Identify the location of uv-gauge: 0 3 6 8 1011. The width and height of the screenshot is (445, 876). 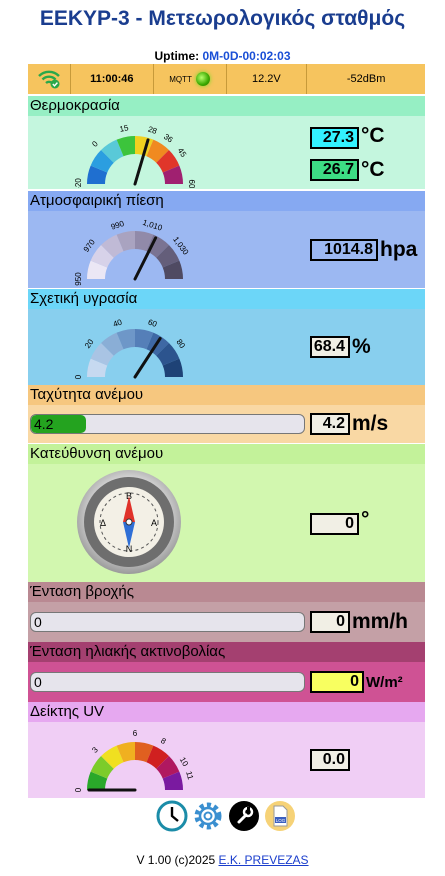
(134, 760).